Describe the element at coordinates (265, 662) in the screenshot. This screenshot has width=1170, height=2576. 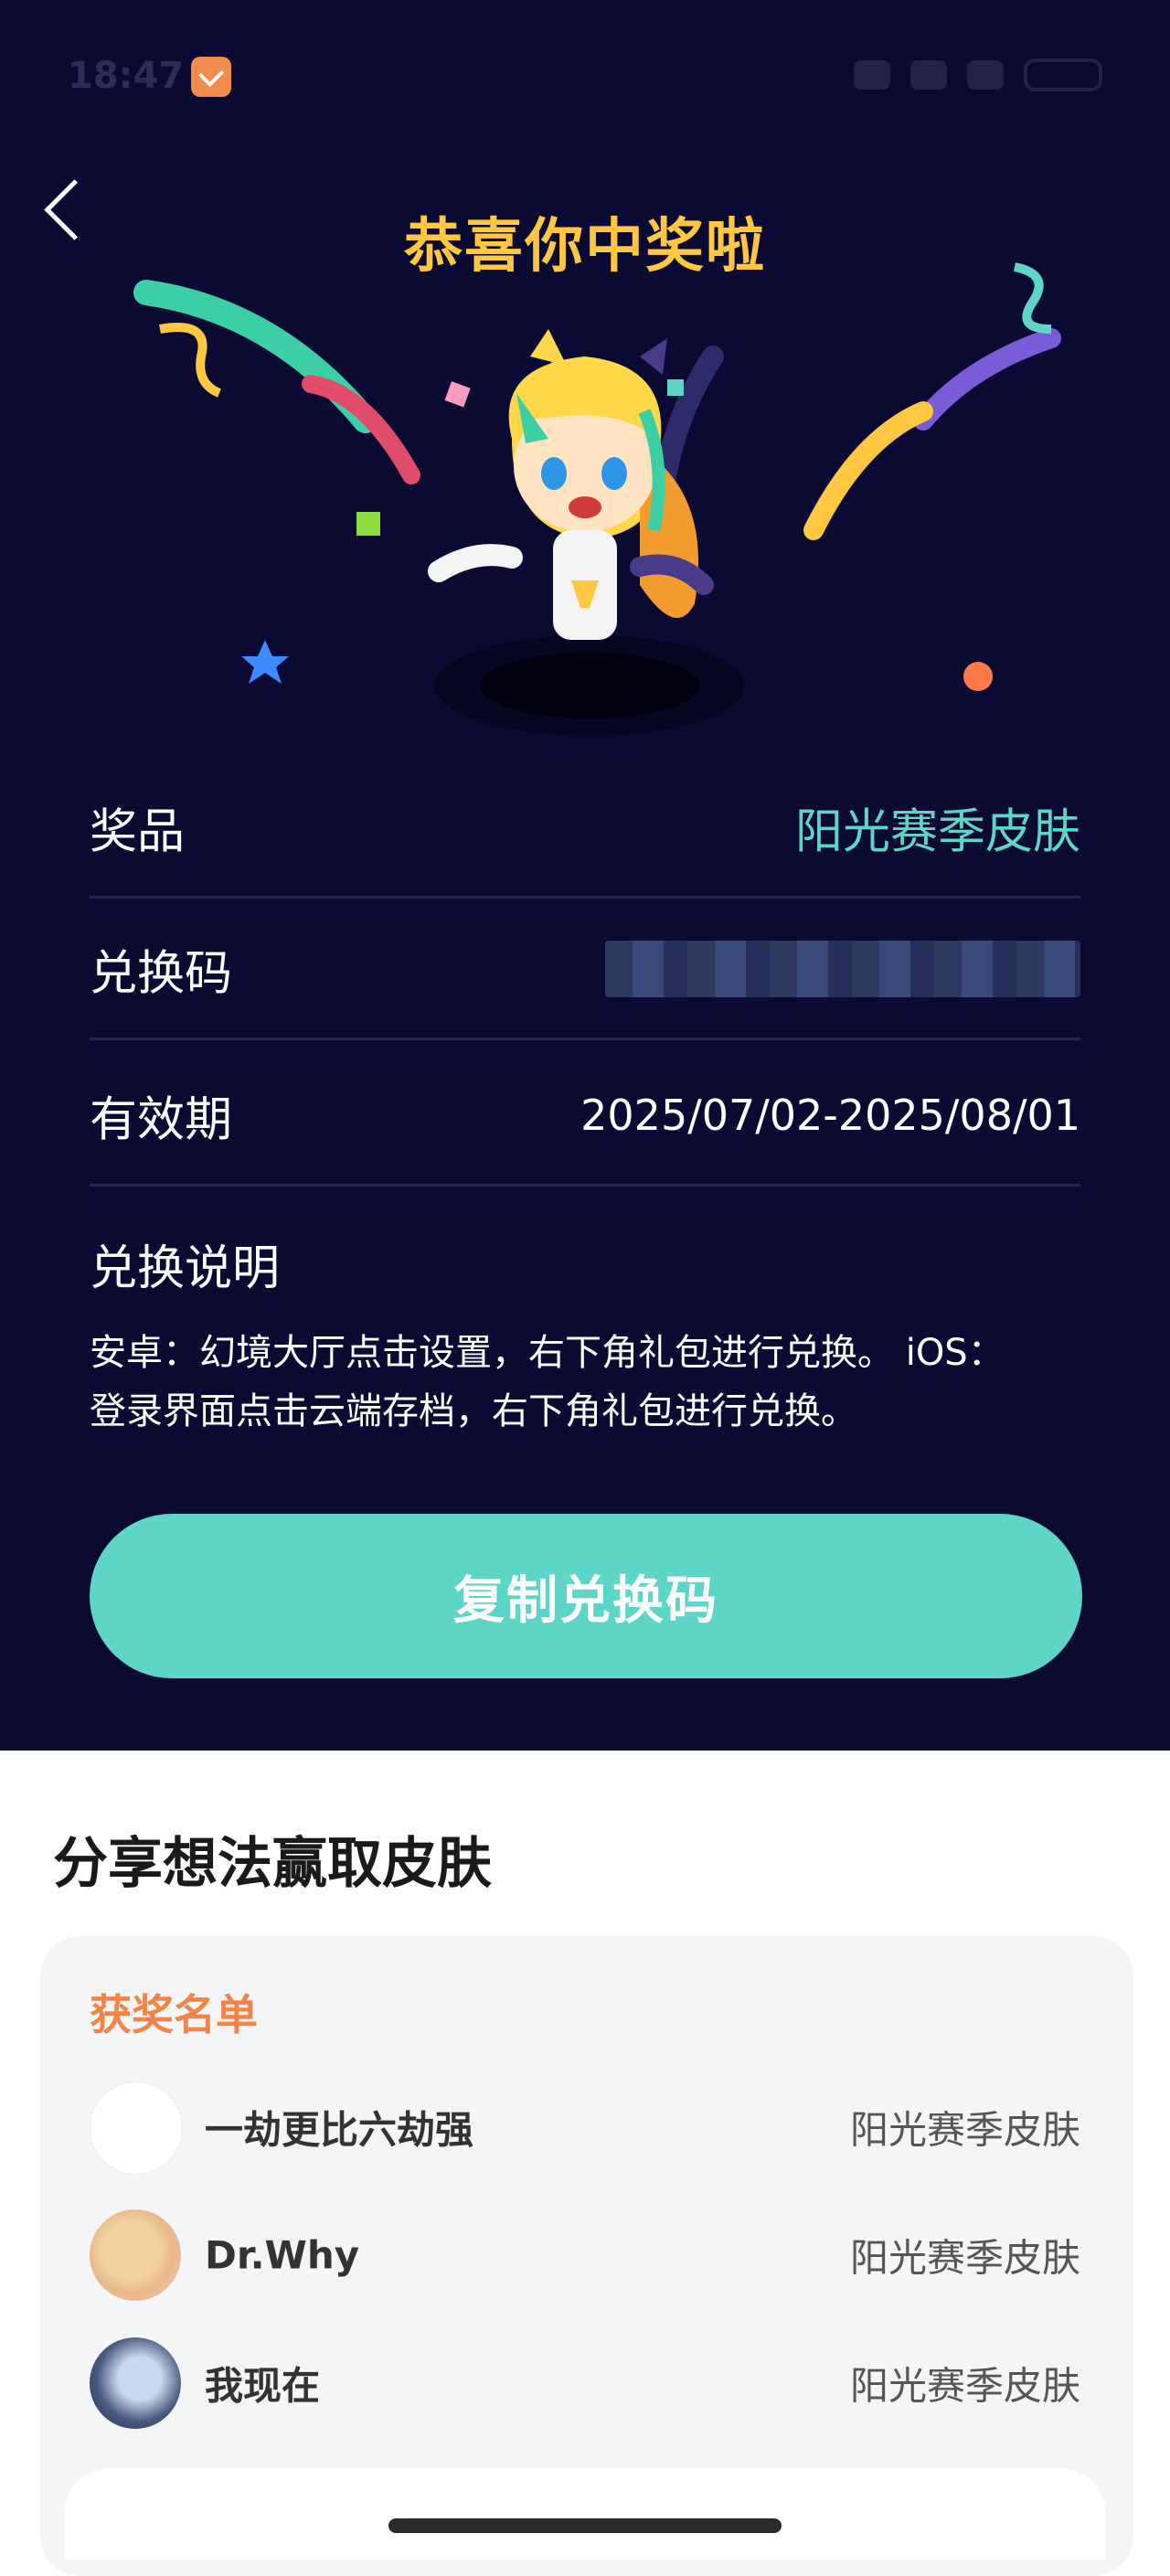
I see `star-icon` at that location.